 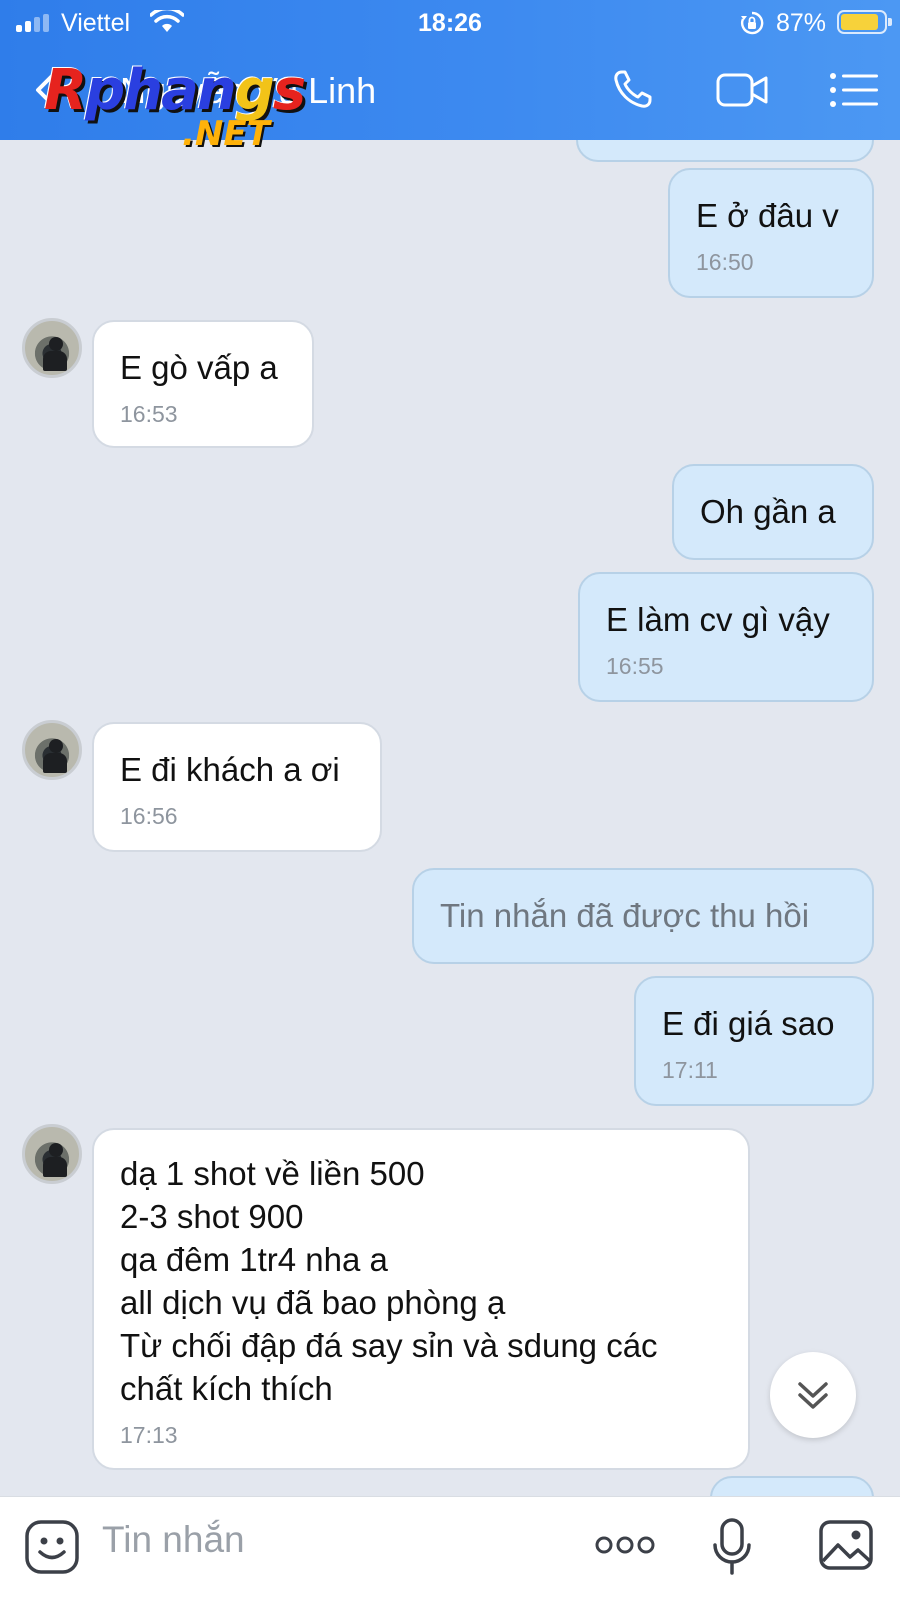 What do you see at coordinates (149, 414) in the screenshot?
I see `message-time: 16:53` at bounding box center [149, 414].